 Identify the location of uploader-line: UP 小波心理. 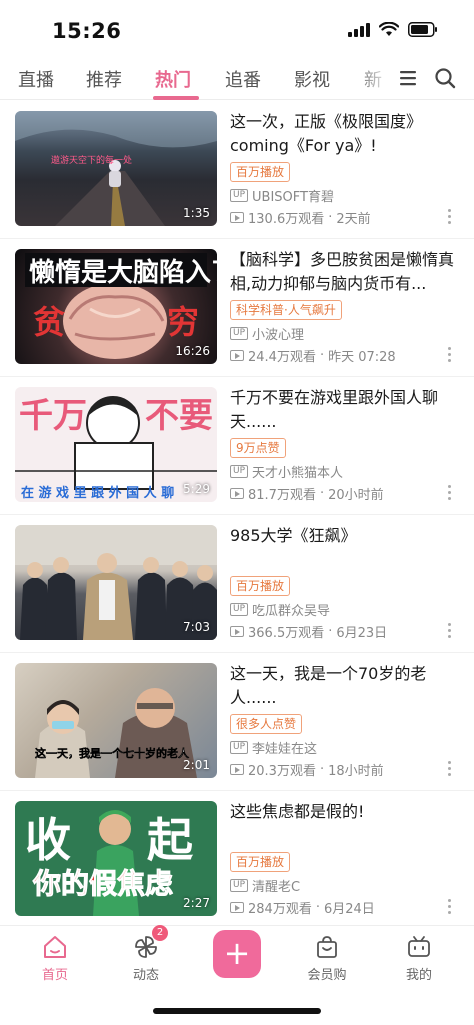
(267, 333).